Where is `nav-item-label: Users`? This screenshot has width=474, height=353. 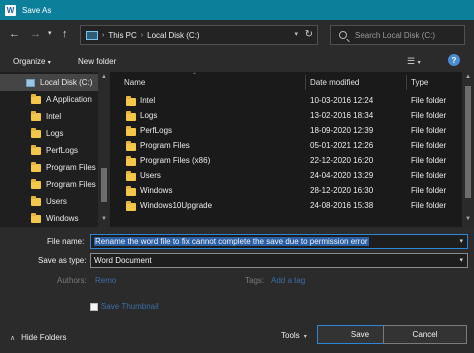
nav-item-label: Users is located at coordinates (56, 201).